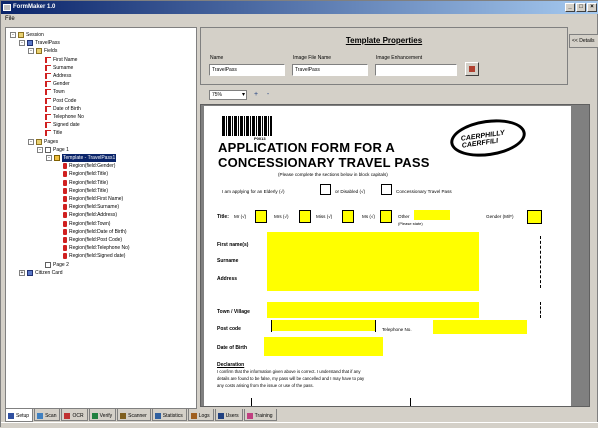 This screenshot has height=428, width=598. Describe the element at coordinates (299, 19) in the screenshot. I see `menu-bar: File` at that location.